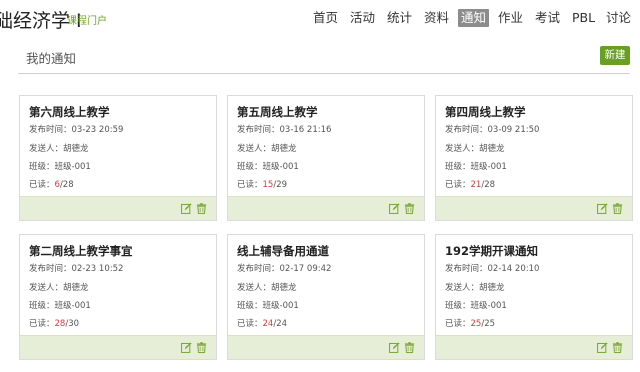 The image size is (640, 372). Describe the element at coordinates (72, 324) in the screenshot. I see `read-total: /30` at that location.